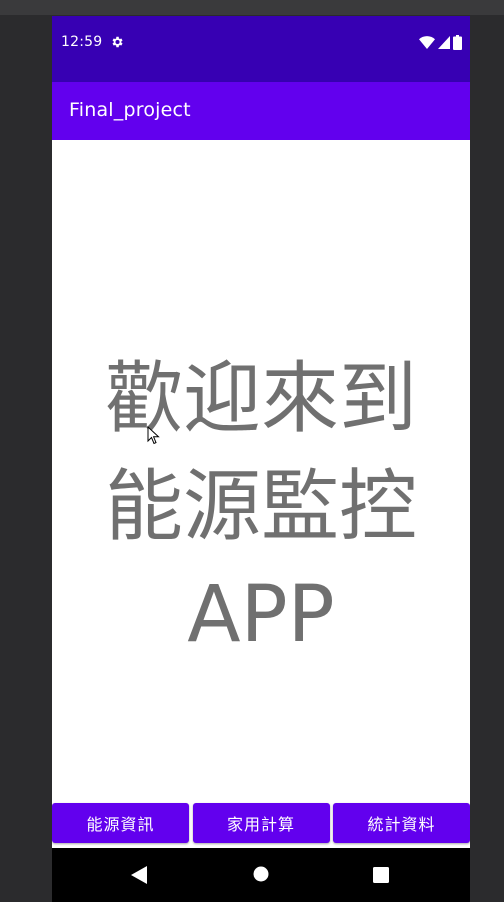 The width and height of the screenshot is (504, 902). I want to click on app-bar: Final_project, so click(261, 111).